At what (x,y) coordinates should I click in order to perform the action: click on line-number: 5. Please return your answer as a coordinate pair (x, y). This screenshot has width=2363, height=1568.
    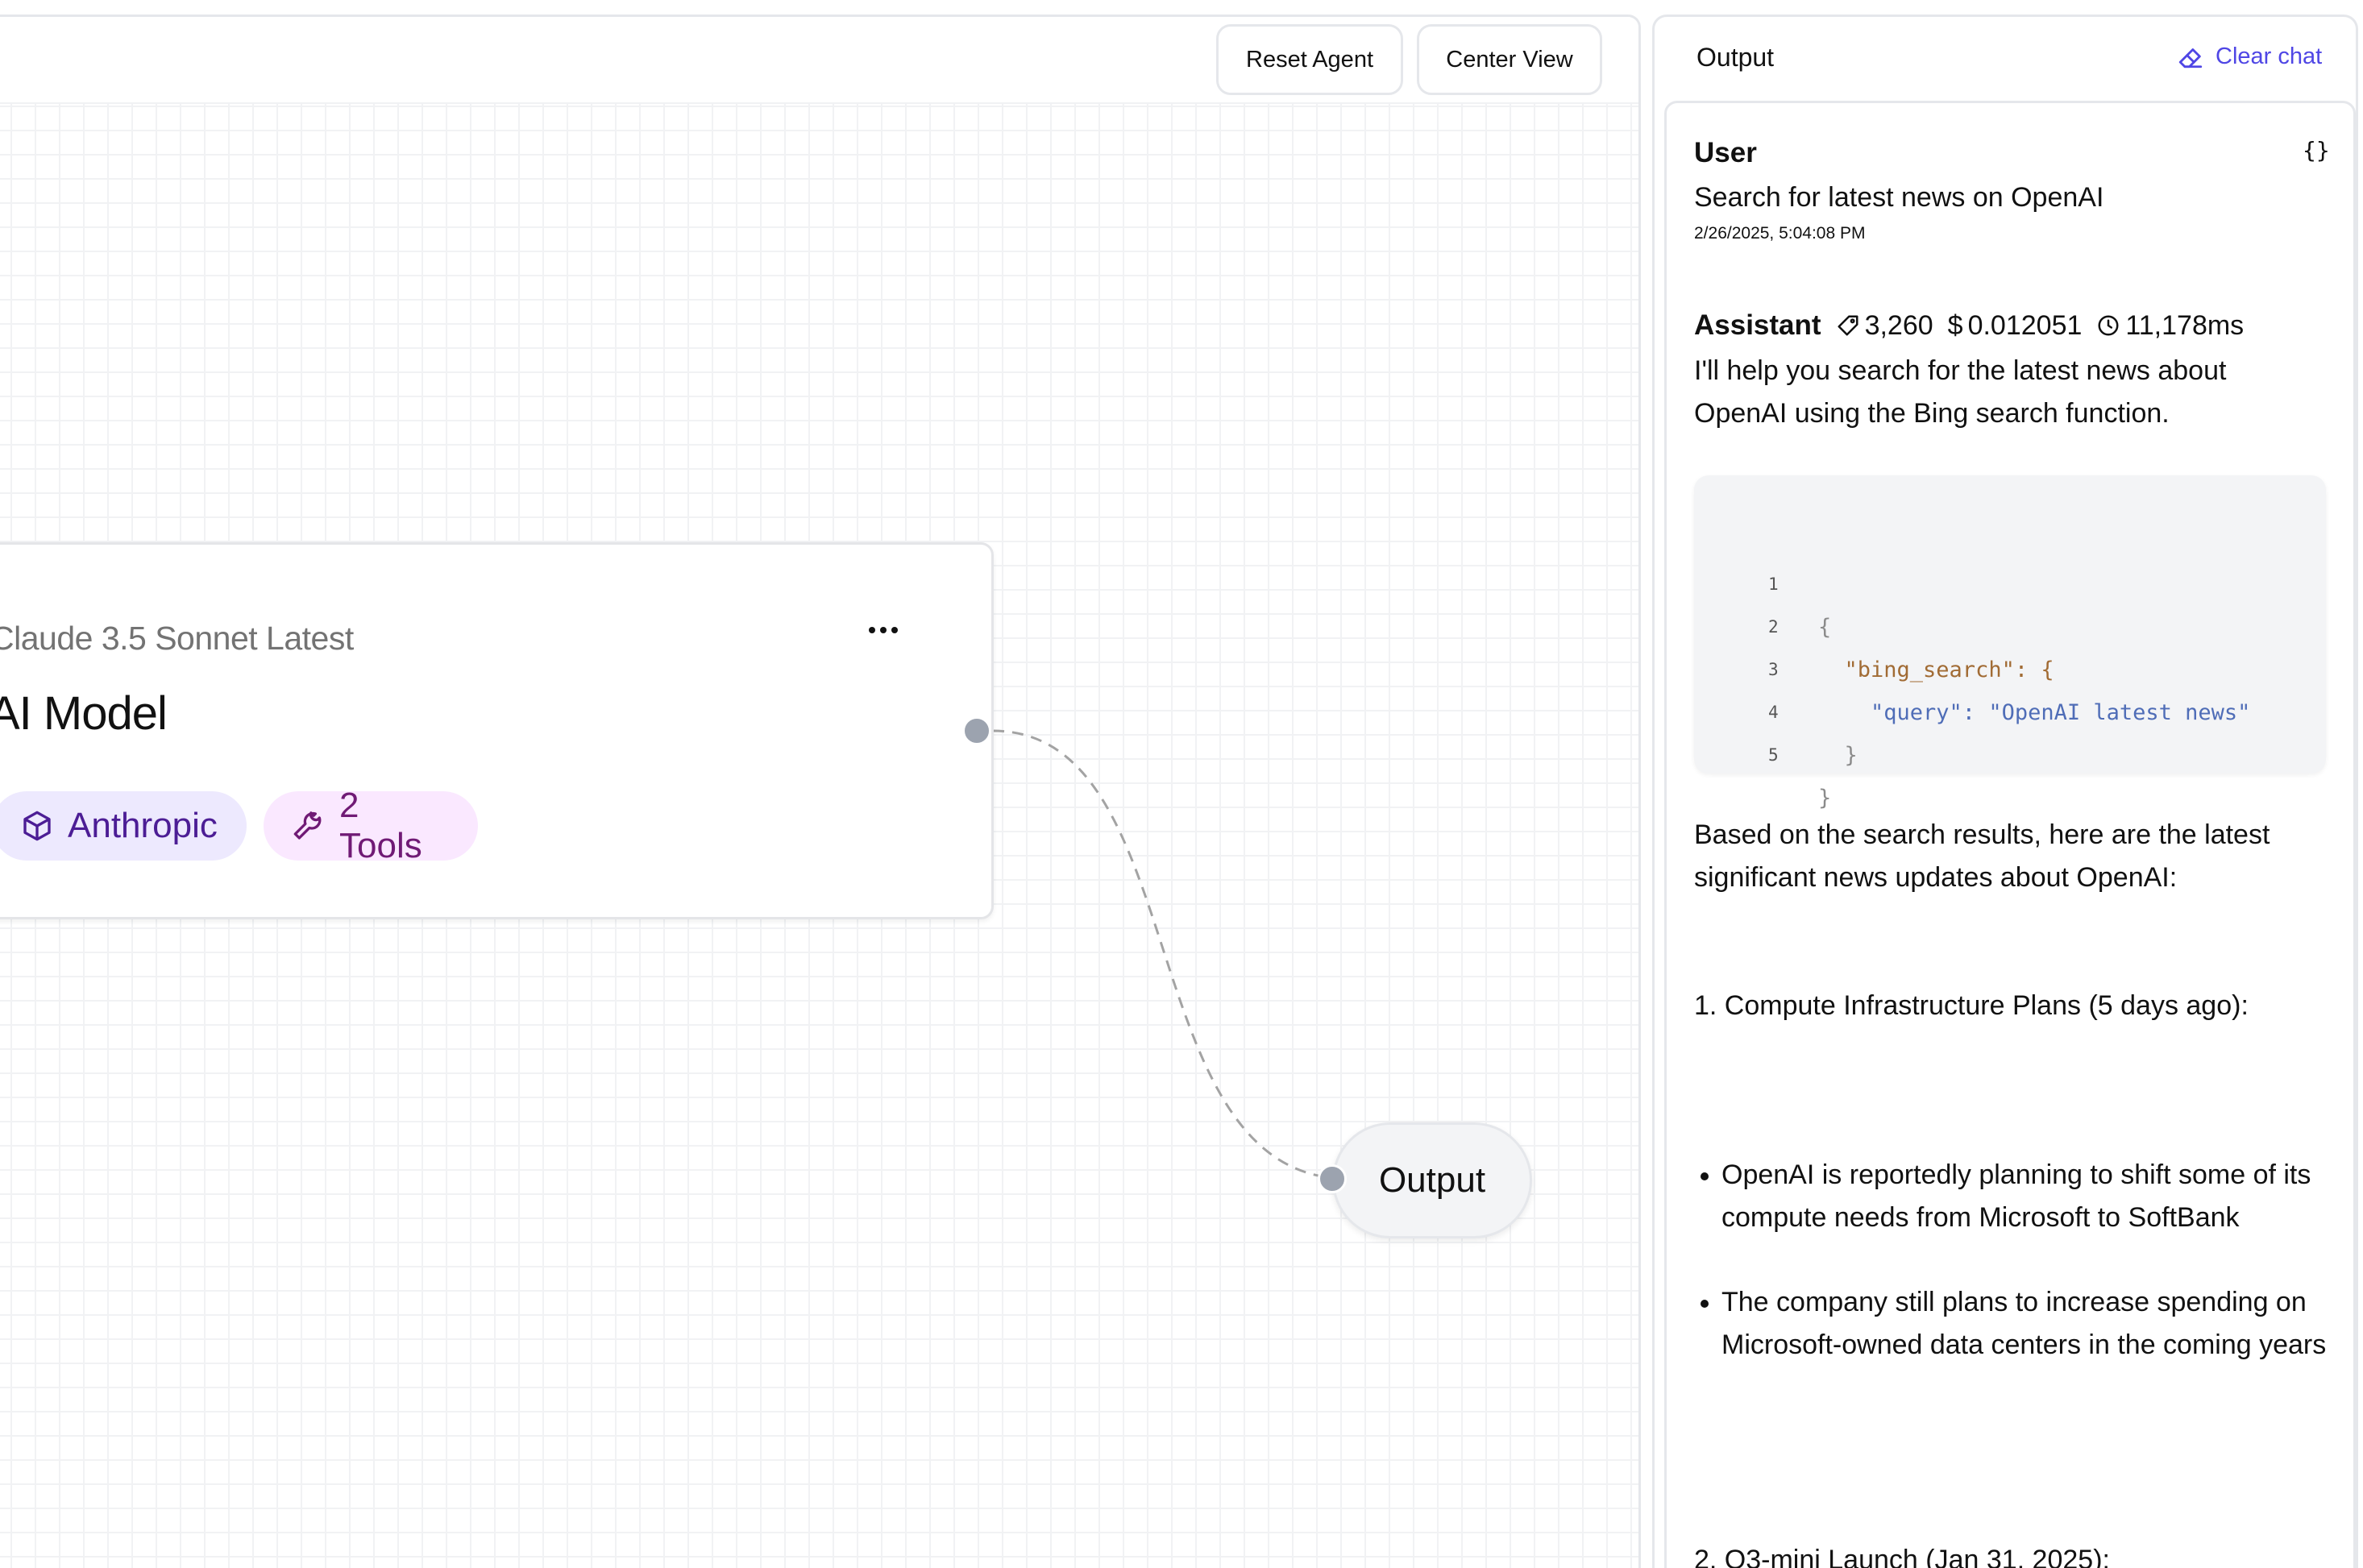
    Looking at the image, I should click on (1773, 755).